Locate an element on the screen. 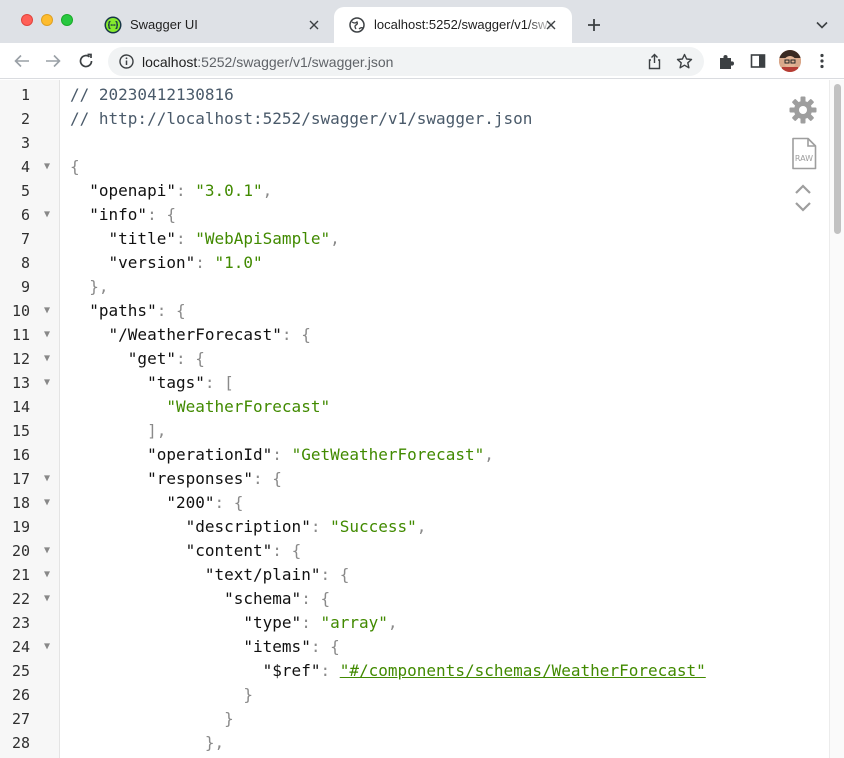  back-button is located at coordinates (22, 61).